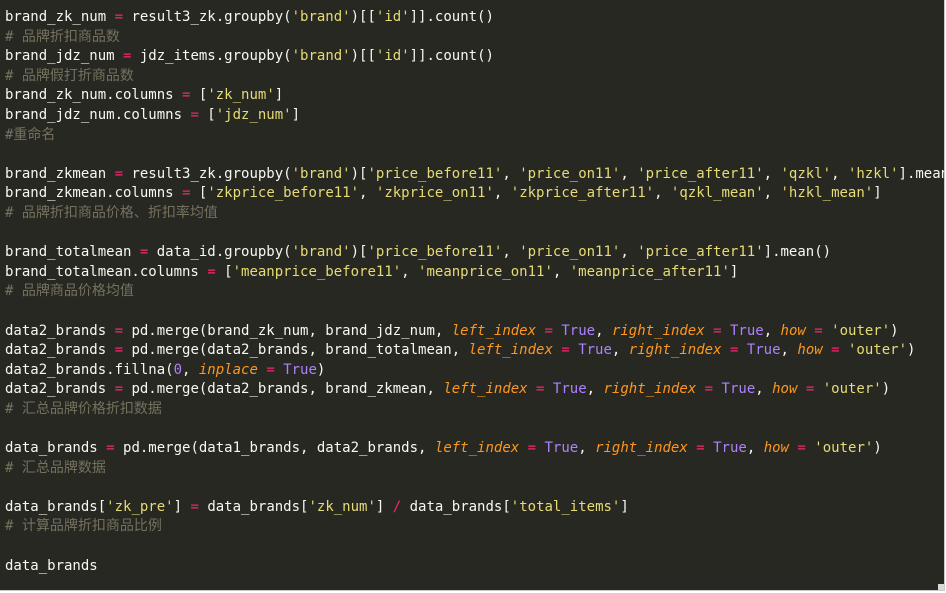  What do you see at coordinates (64, 56) in the screenshot?
I see `code-text: brand_jdz_num` at bounding box center [64, 56].